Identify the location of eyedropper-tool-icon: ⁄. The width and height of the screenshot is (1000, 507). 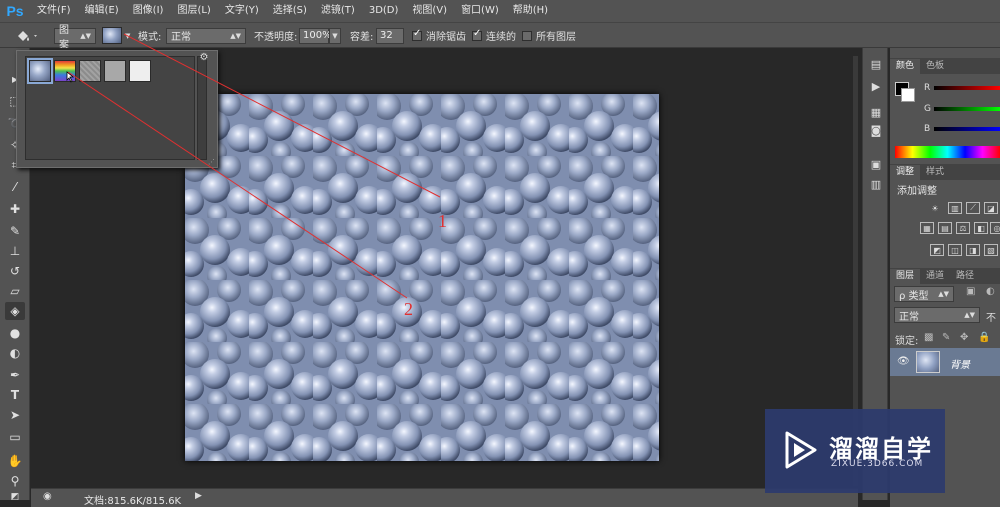
(15, 187).